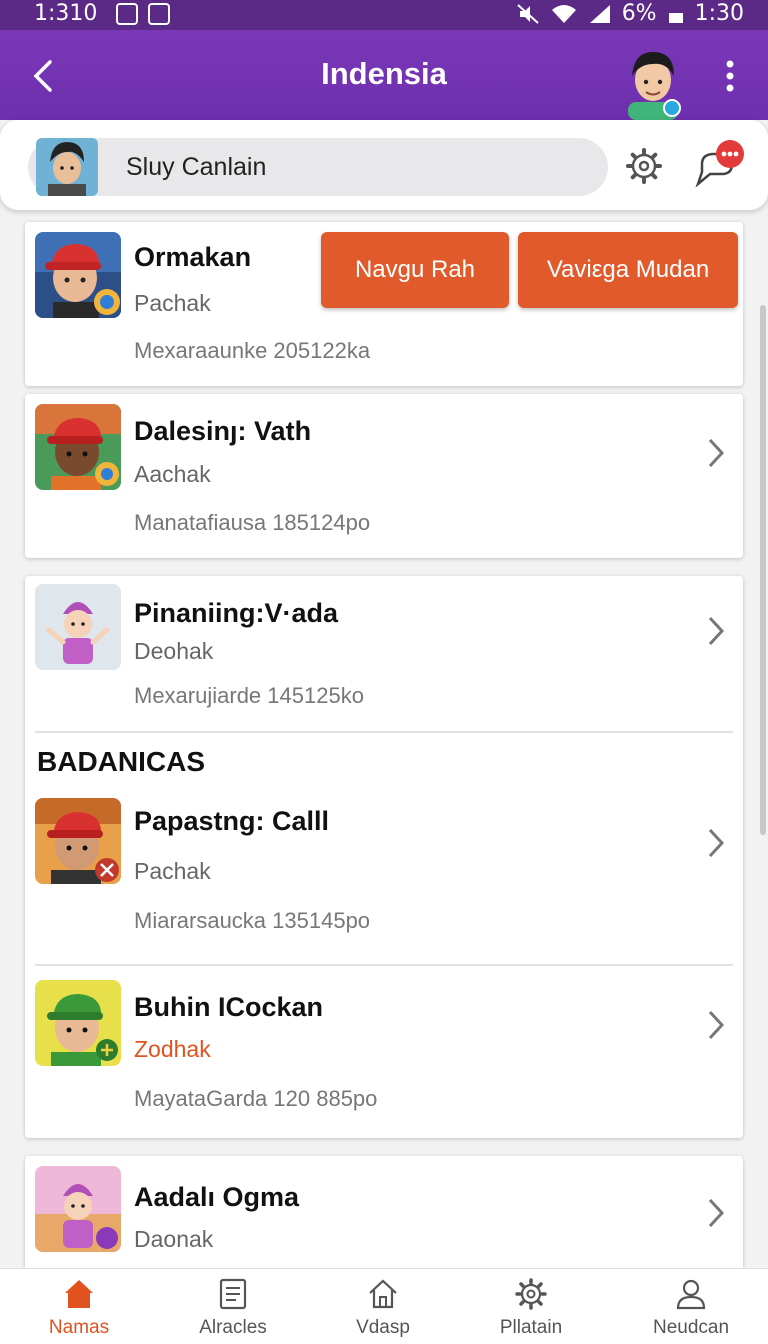  I want to click on battery-icon, so click(675, 17).